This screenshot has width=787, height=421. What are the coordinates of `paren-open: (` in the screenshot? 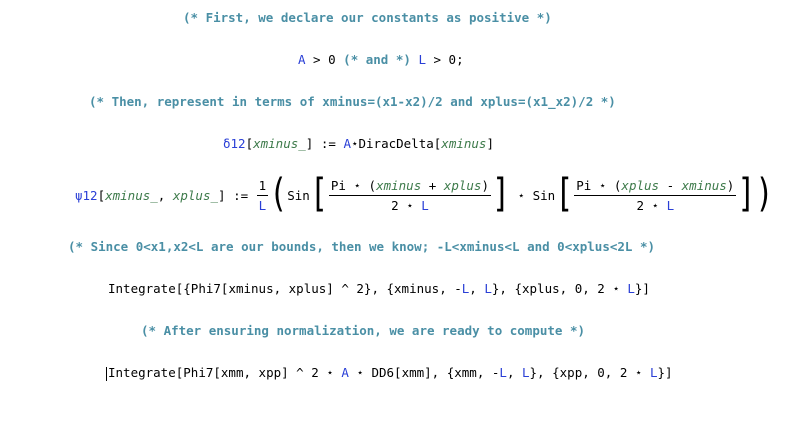 It's located at (372, 185).